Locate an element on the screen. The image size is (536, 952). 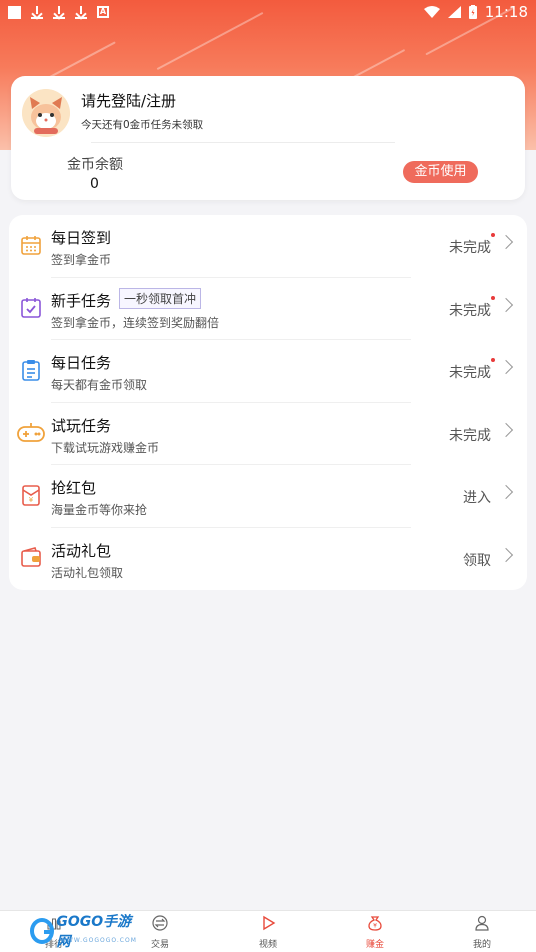
watermark-url: WWW.GOGOGO.COM is located at coordinates (98, 940).